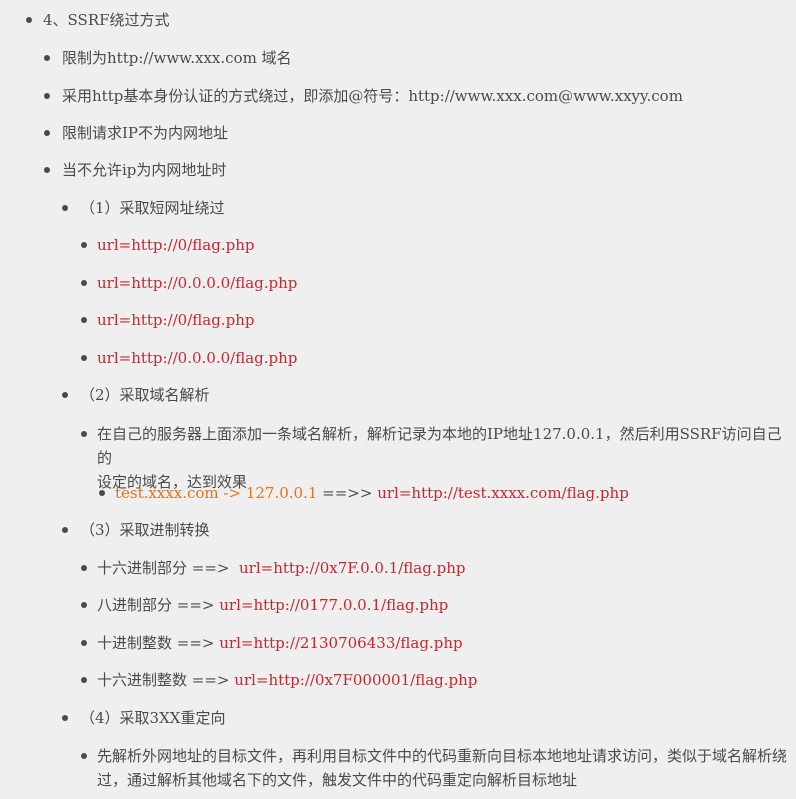 This screenshot has width=796, height=799. I want to click on conversion-label: 十进制整数 ==>, so click(158, 643).